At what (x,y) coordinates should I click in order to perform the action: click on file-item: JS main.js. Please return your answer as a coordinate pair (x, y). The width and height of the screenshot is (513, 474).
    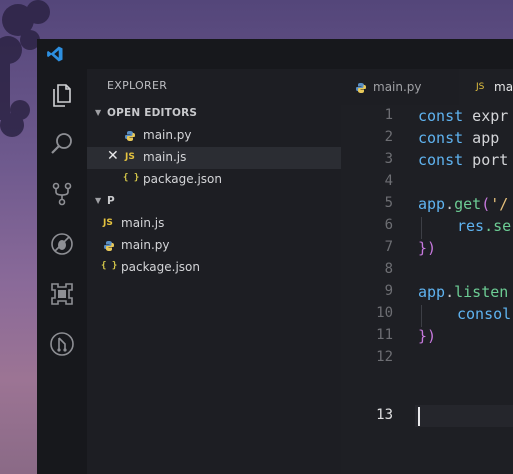
    Looking at the image, I should click on (214, 224).